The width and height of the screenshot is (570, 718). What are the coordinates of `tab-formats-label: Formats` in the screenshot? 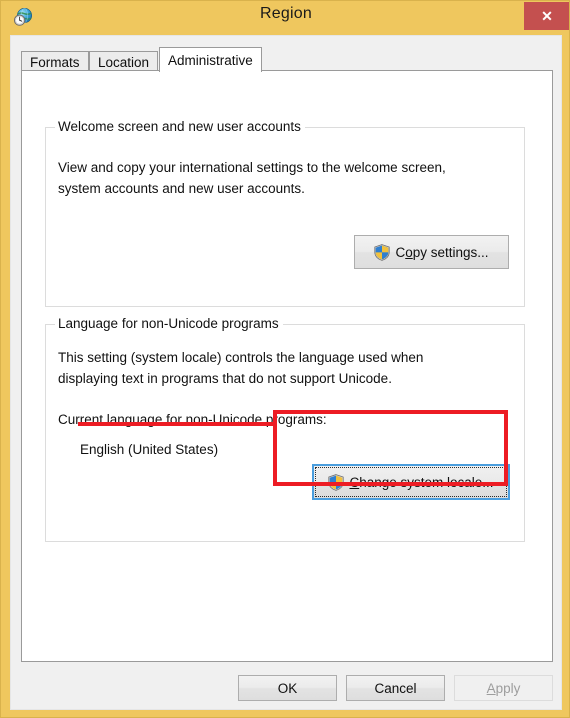 It's located at (55, 62).